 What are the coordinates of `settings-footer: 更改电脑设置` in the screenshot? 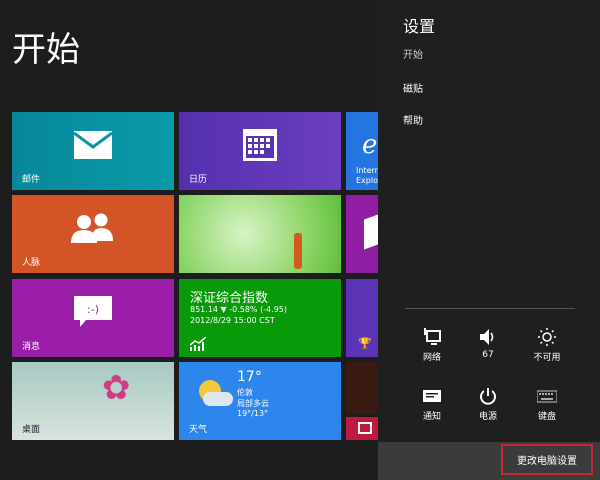 It's located at (489, 461).